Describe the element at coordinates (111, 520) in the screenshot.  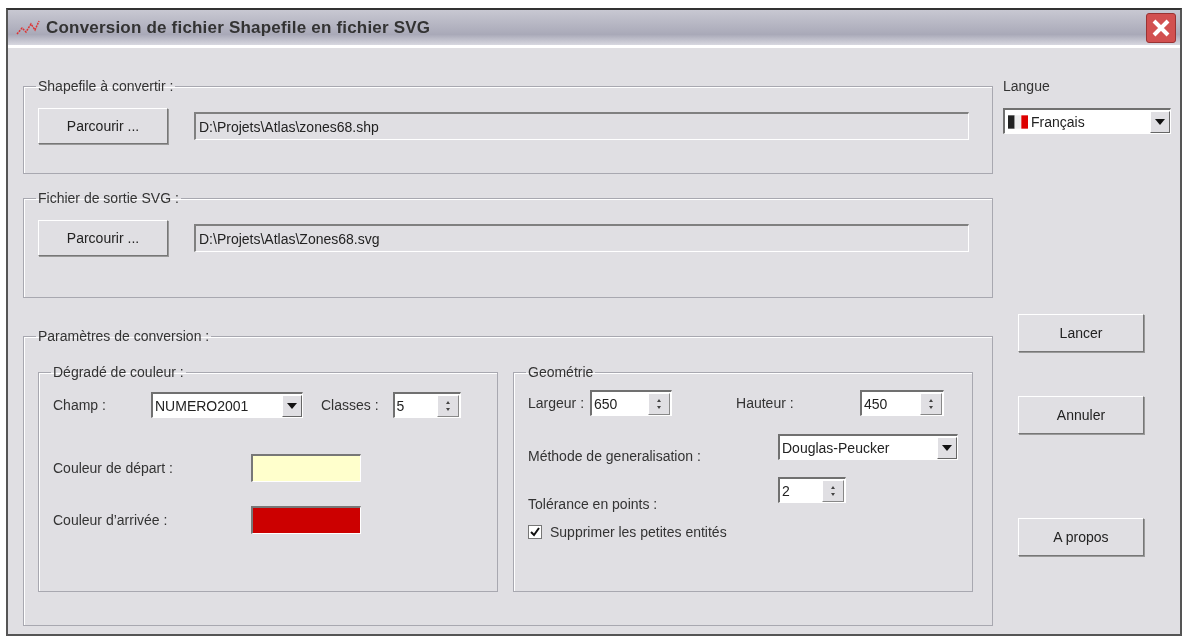
I see `color-label: Couleur d’arrivée :` at that location.